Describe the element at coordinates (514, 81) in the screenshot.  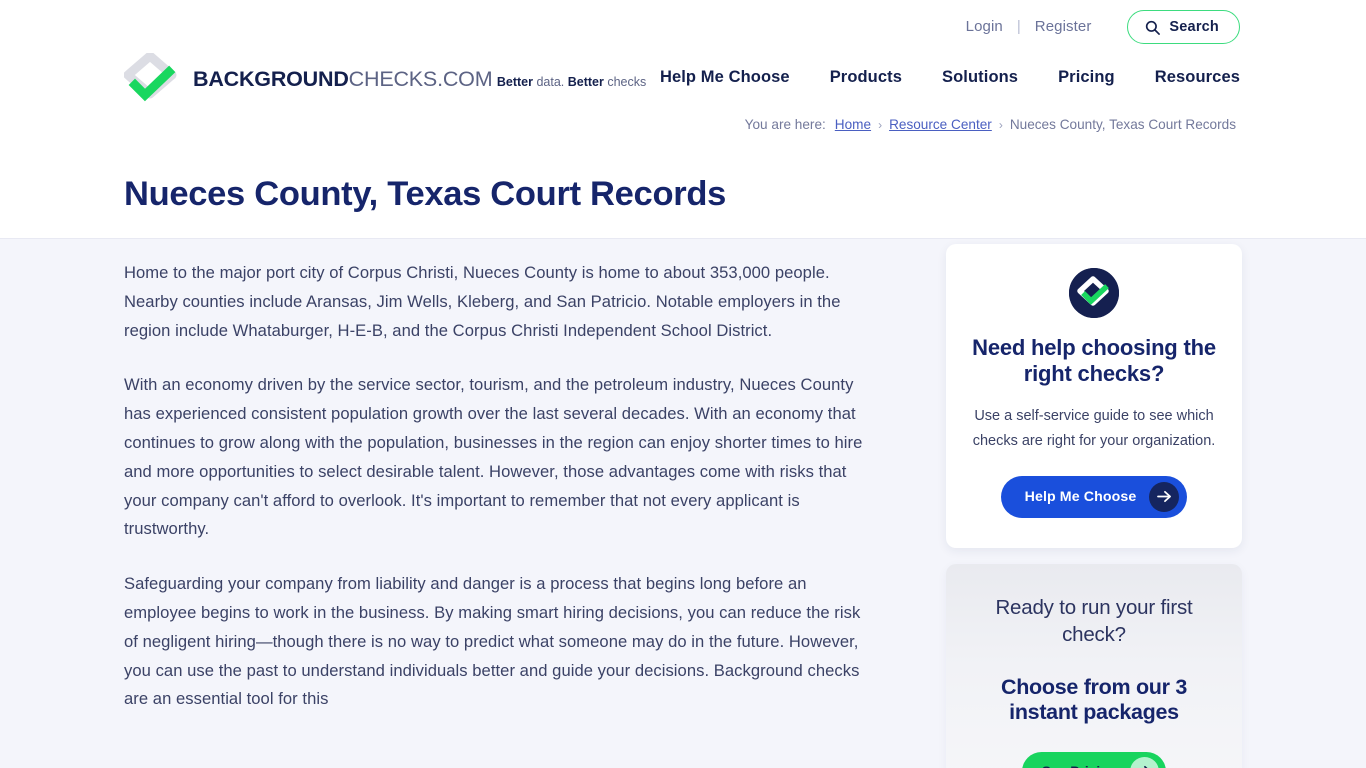
I see `tagline-better-1: Better` at that location.